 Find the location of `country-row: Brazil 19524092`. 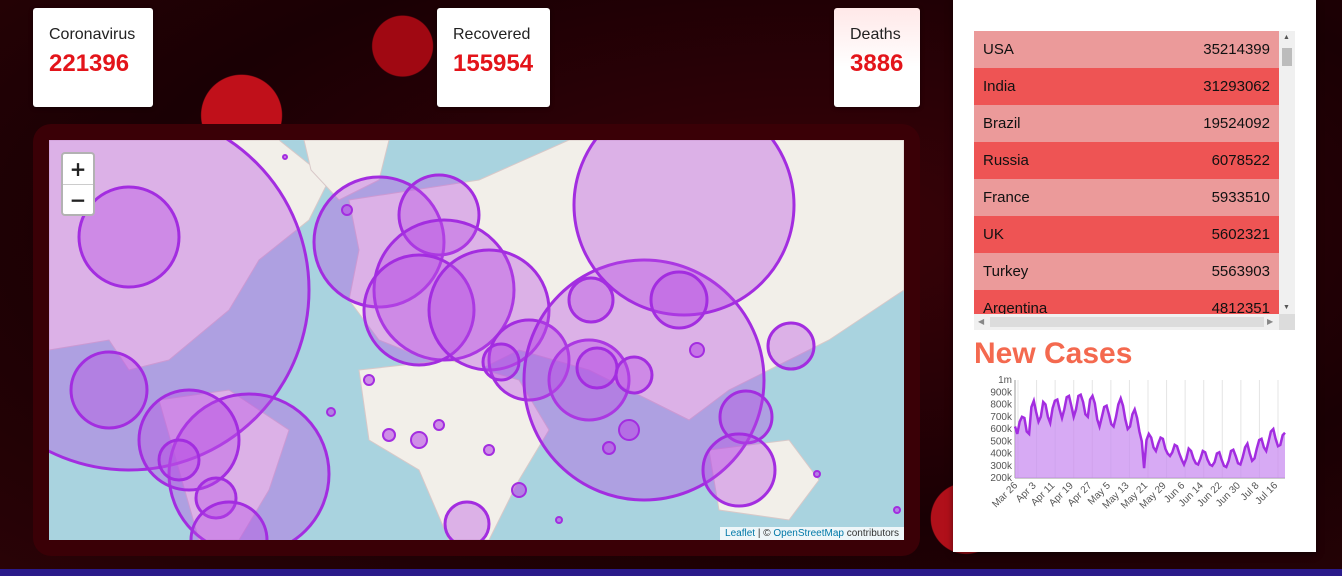

country-row: Brazil 19524092 is located at coordinates (1126, 123).